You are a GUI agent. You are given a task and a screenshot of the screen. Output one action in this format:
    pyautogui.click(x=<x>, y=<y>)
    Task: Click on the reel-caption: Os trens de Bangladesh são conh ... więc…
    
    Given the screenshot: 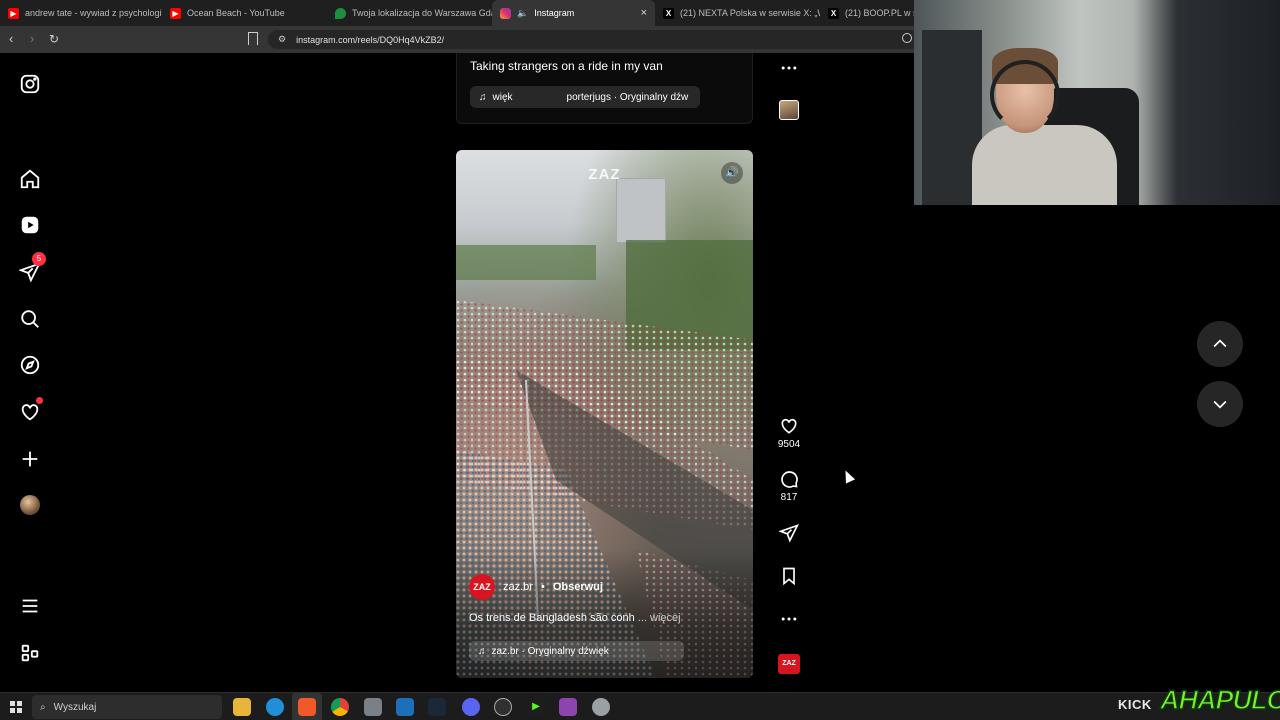 What is the action you would take?
    pyautogui.click(x=575, y=618)
    